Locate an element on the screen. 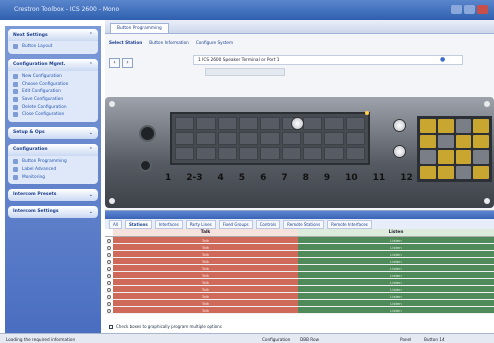 Image resolution: width=494 pixels, height=343 pixels. maximize-button is located at coordinates (469, 9).